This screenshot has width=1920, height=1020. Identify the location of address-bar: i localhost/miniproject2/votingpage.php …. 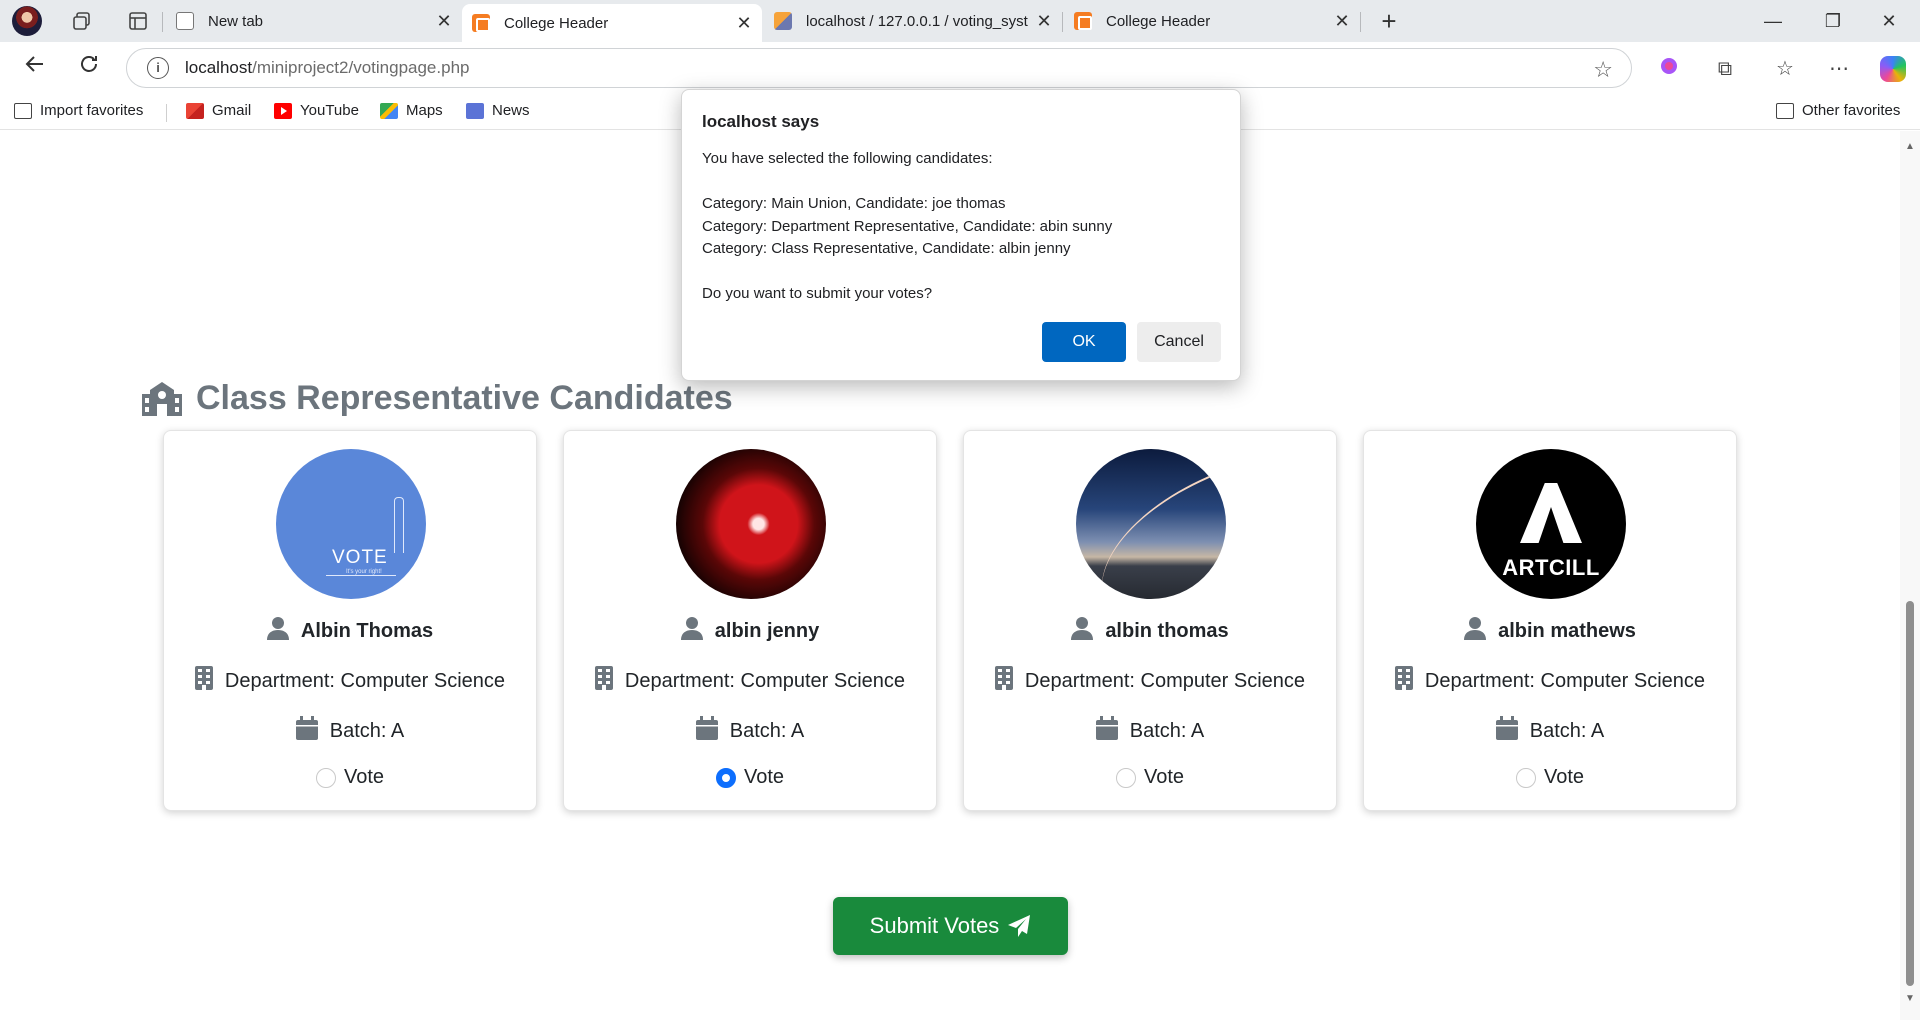
(879, 68).